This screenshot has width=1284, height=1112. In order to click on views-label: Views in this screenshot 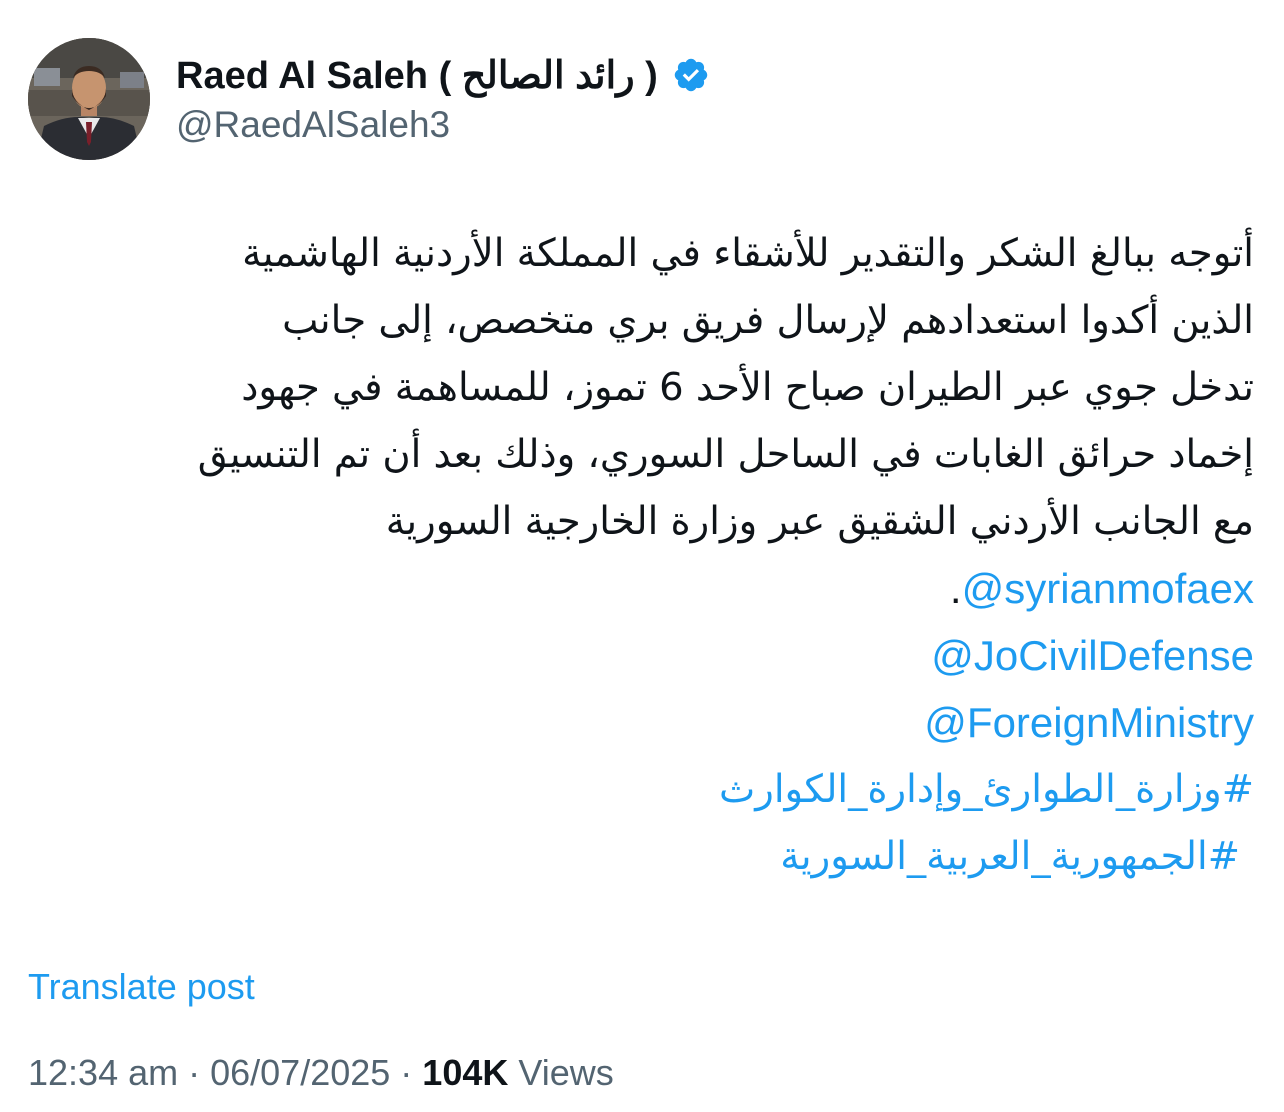, I will do `click(560, 1072)`.